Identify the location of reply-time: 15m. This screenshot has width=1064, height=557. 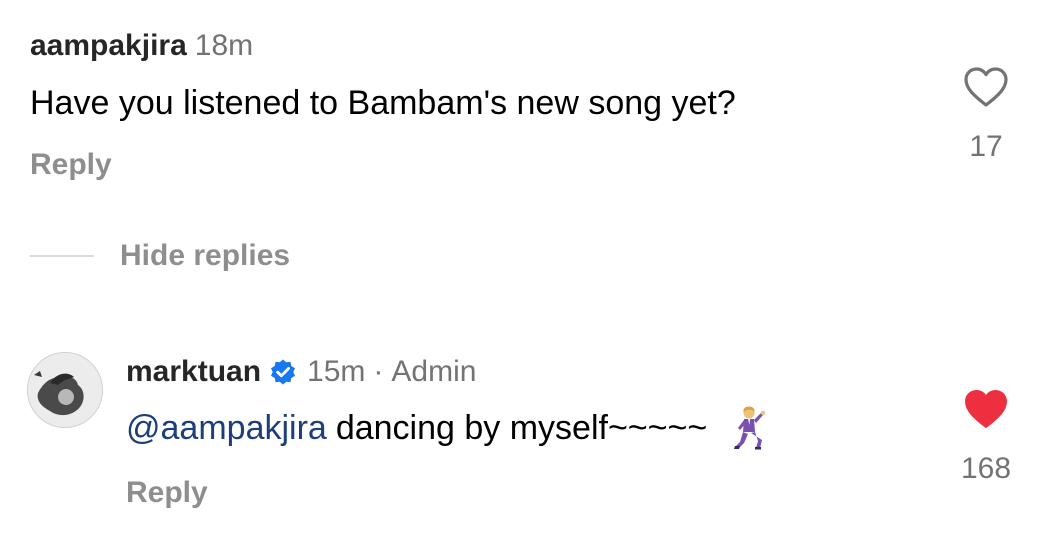
(336, 371).